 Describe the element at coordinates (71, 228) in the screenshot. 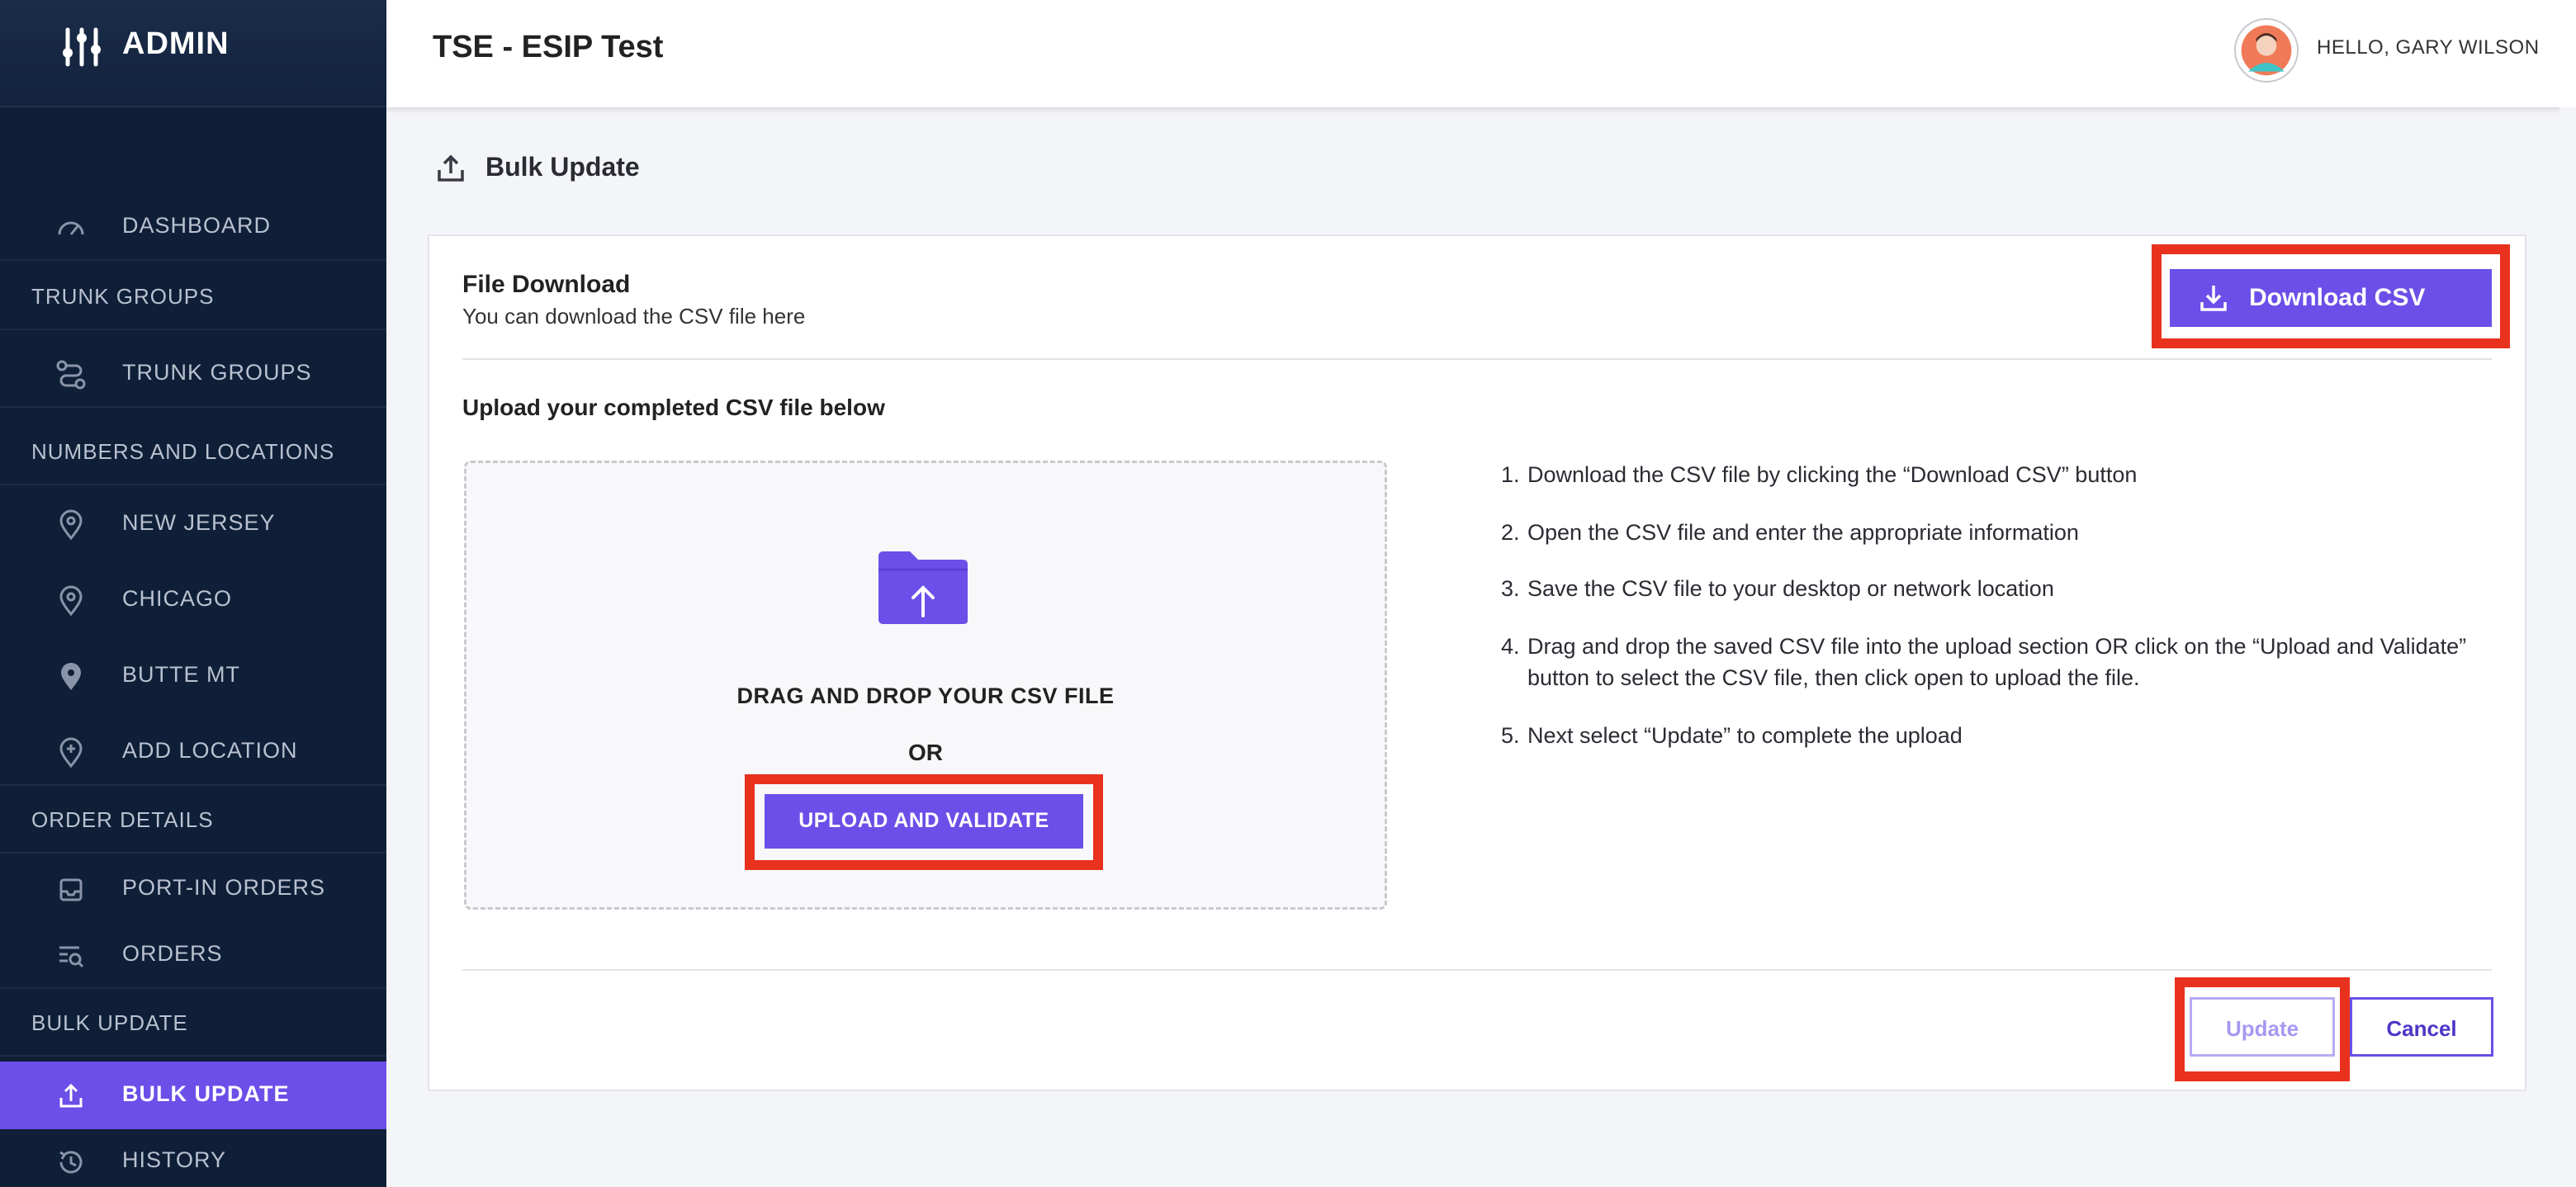

I see `gauge-icon` at that location.